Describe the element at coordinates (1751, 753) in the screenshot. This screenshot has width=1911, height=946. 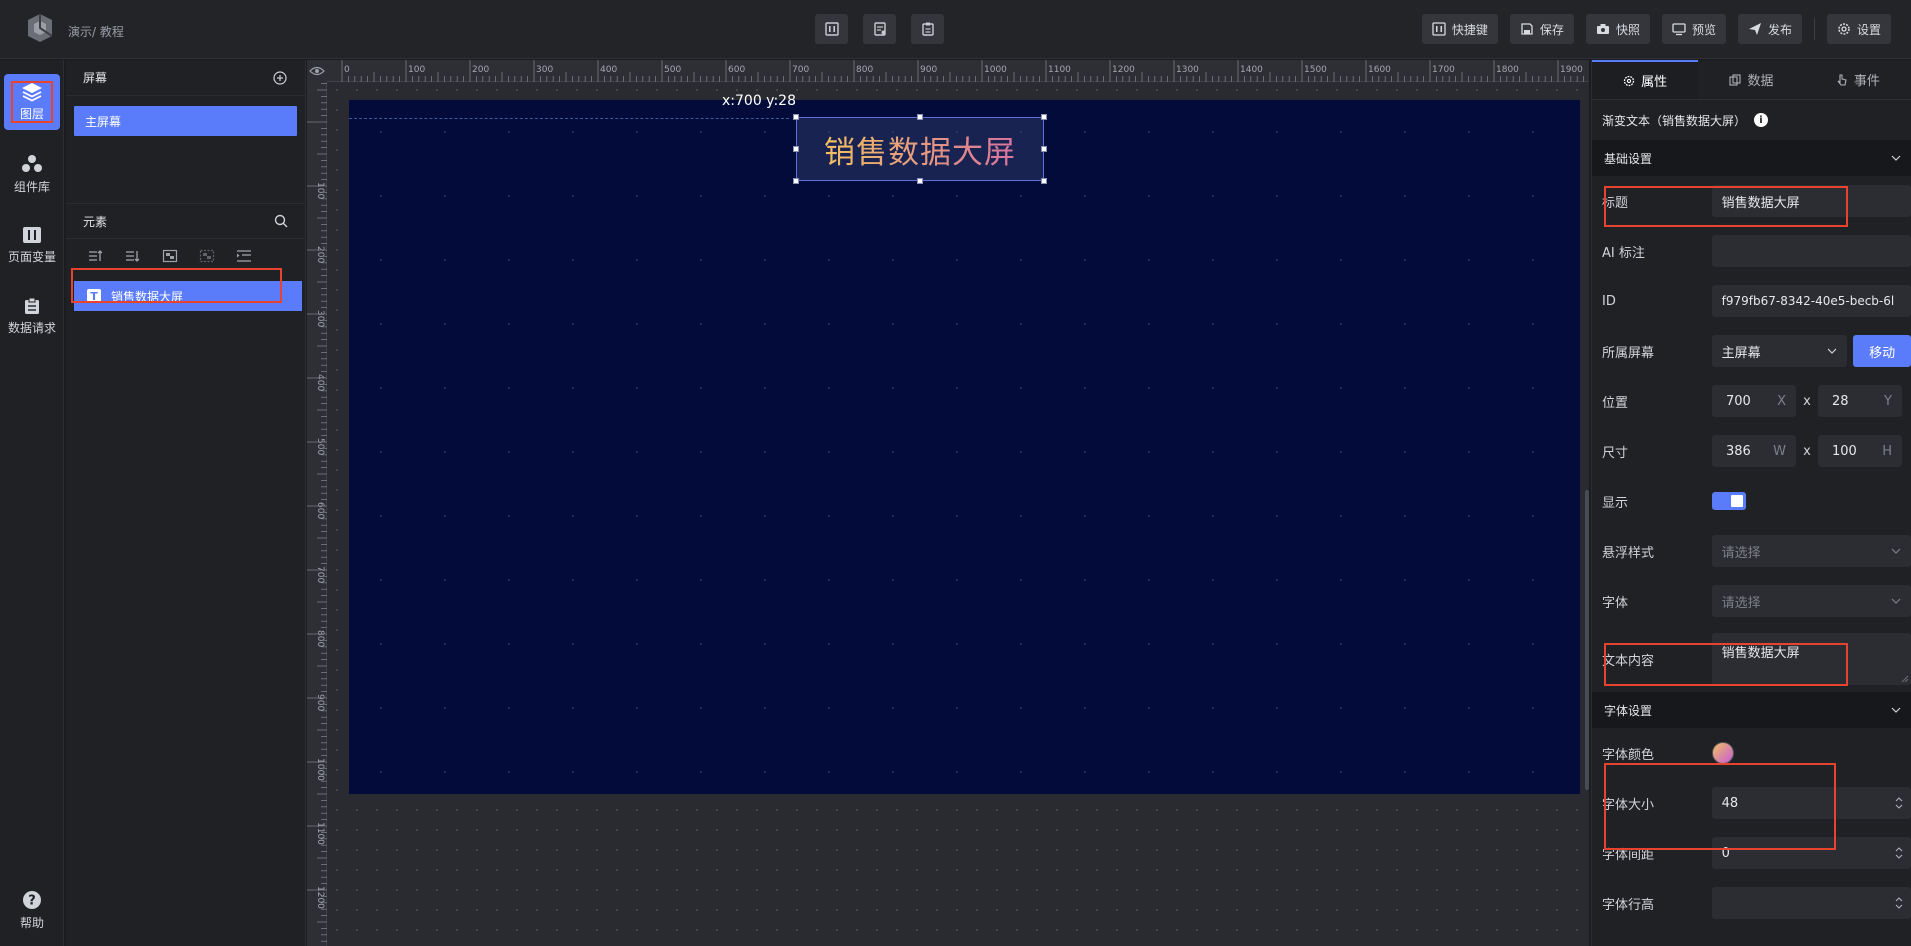
I see `row-font-color: 字体颜色` at that location.